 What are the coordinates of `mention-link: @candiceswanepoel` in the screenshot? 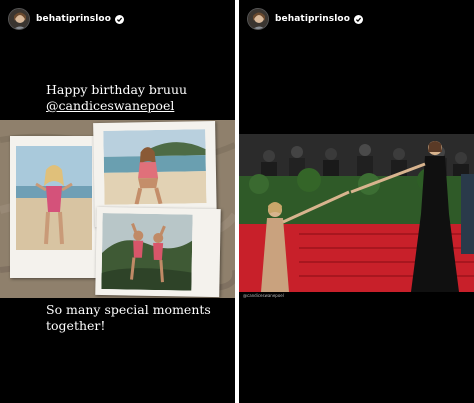 It's located at (136, 106).